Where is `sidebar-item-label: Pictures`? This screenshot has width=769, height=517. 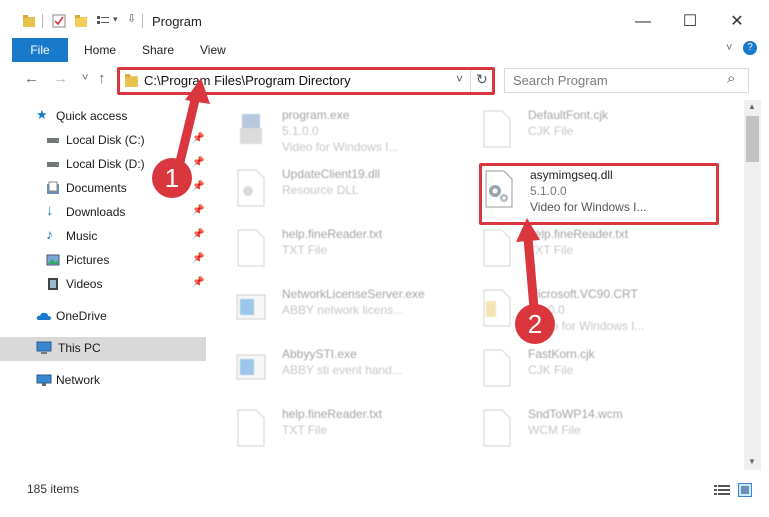
sidebar-item-label: Pictures is located at coordinates (88, 260).